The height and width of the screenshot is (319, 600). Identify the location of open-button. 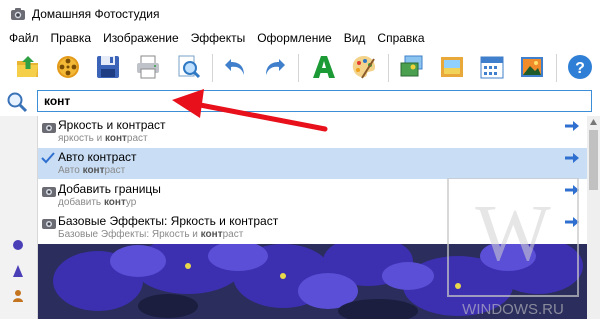
(28, 67).